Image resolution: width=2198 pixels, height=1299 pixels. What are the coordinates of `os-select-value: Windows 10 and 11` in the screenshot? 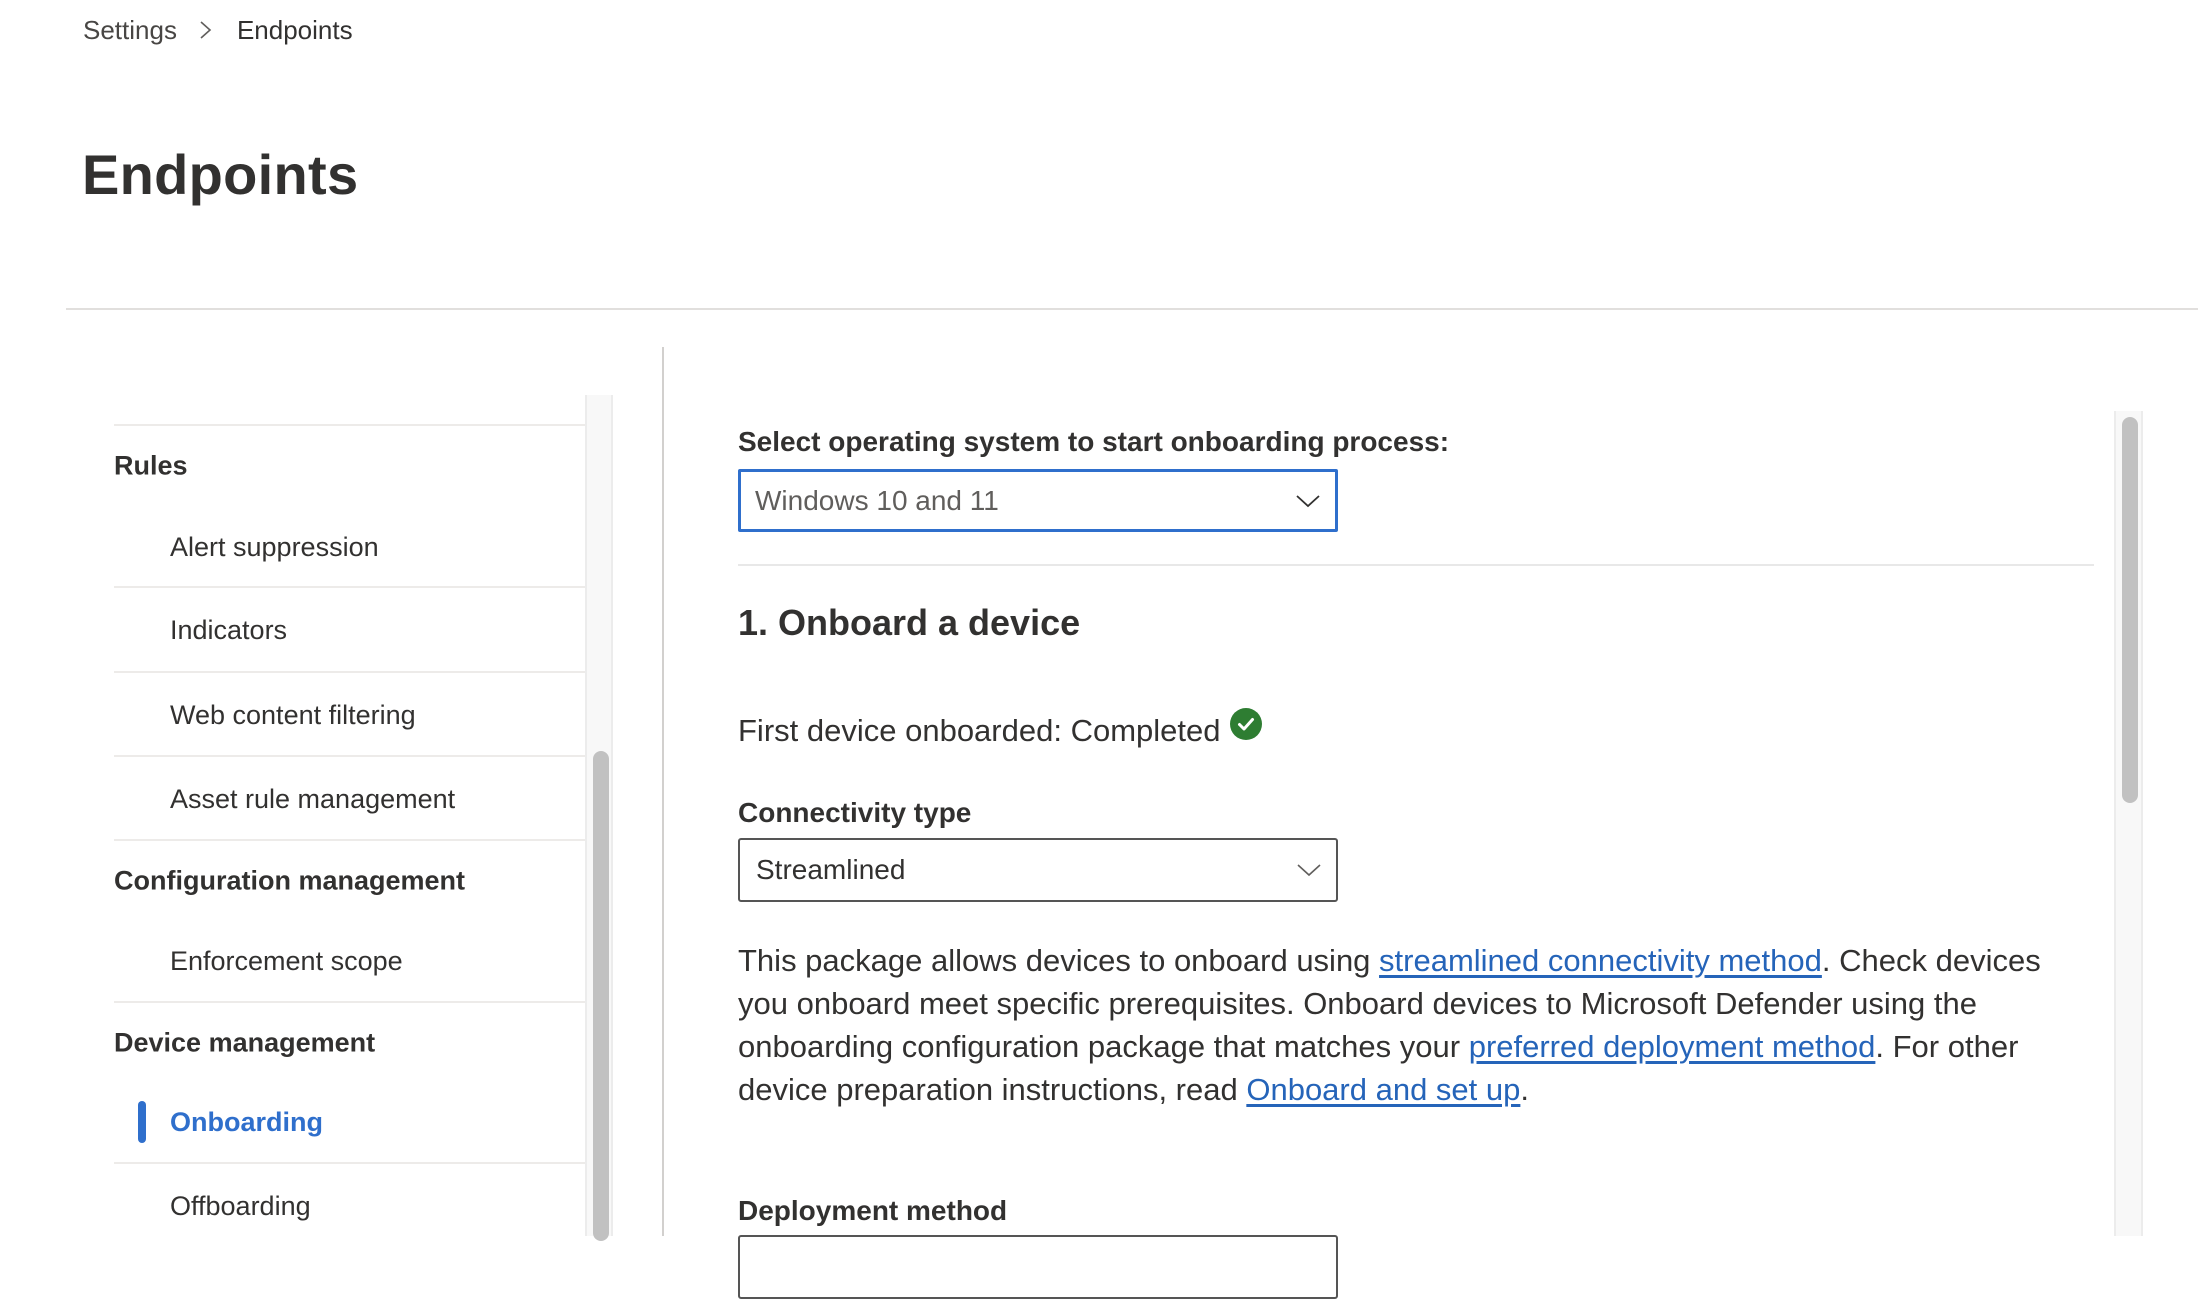 It's located at (877, 500).